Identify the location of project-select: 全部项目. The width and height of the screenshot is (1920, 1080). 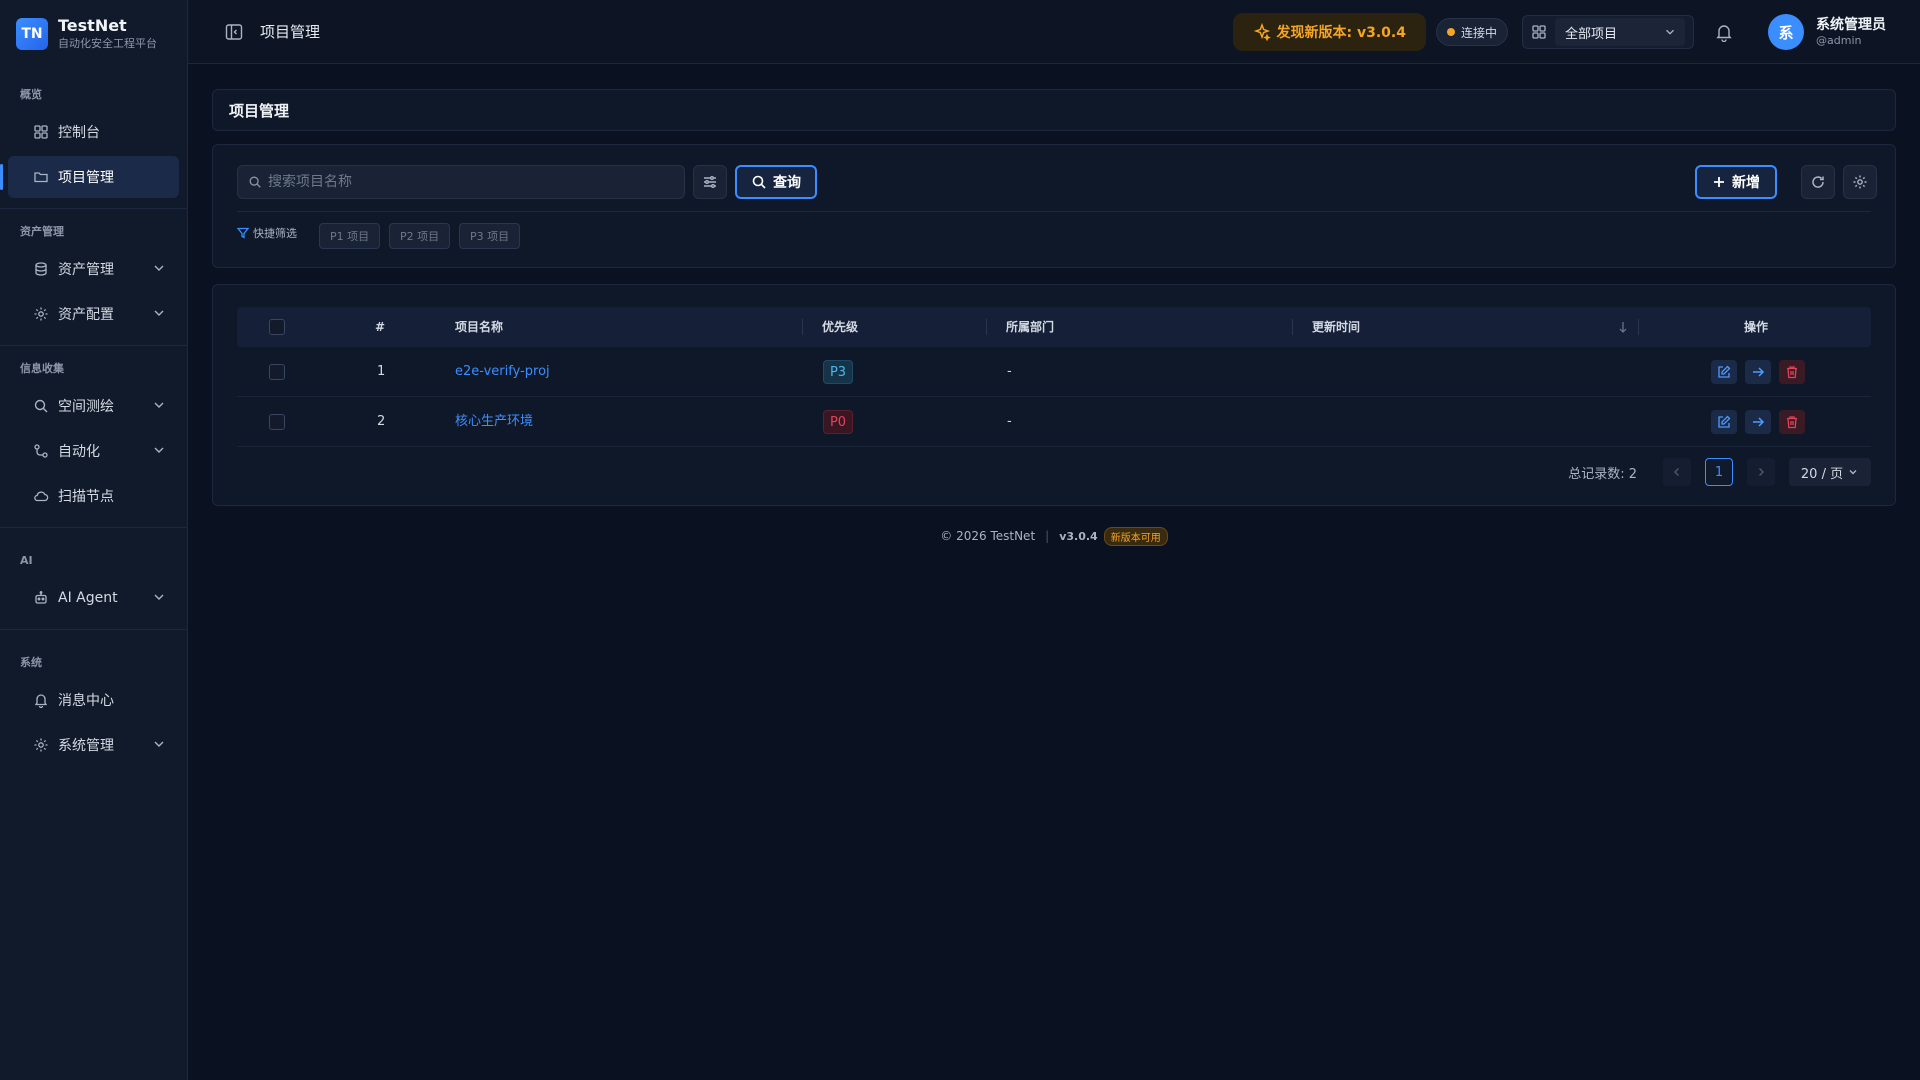
(1620, 32).